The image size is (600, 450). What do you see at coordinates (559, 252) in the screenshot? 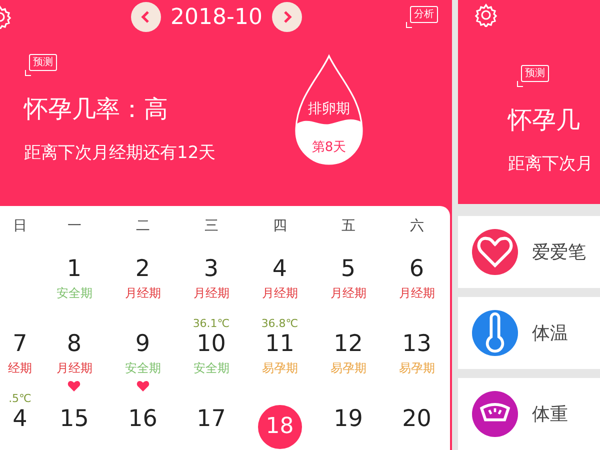
I see `record-label: 爱爱笔` at bounding box center [559, 252].